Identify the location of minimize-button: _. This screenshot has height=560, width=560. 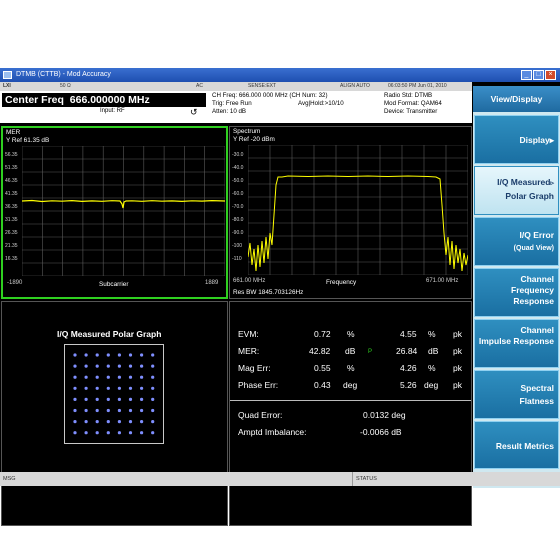
(526, 75).